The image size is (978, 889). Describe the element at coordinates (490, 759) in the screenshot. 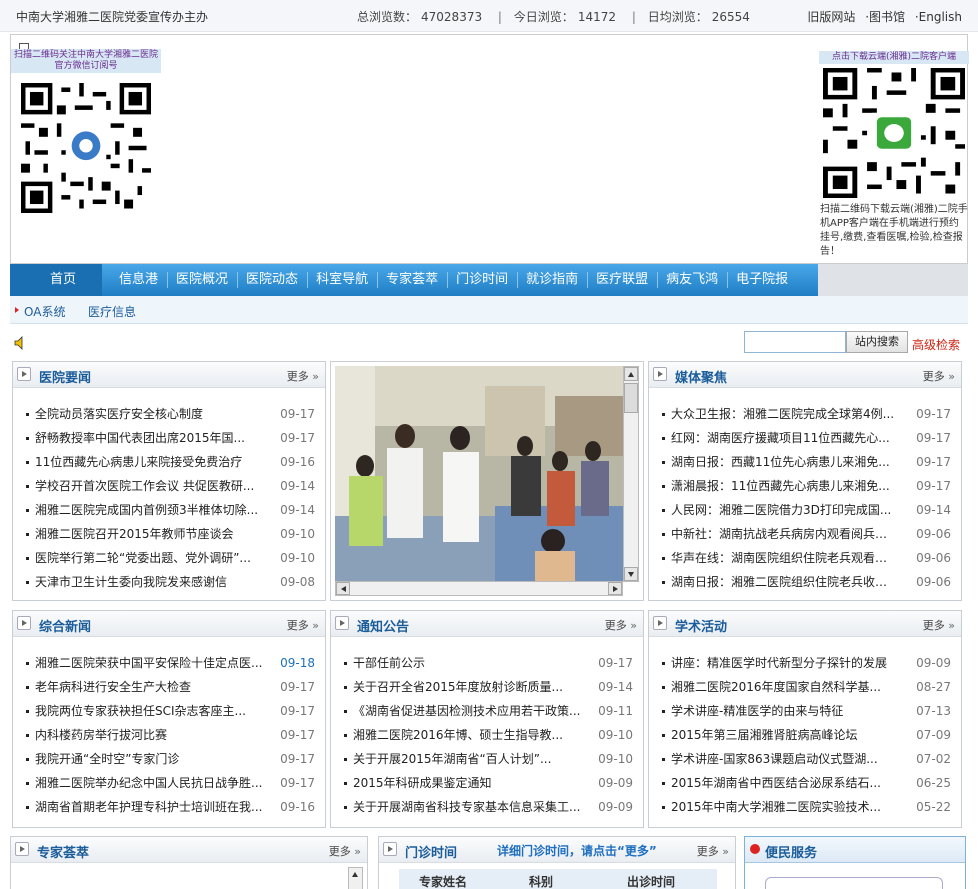

I see `list-item: 关于开展2015年湖南省“百人计划”... 09-10` at that location.